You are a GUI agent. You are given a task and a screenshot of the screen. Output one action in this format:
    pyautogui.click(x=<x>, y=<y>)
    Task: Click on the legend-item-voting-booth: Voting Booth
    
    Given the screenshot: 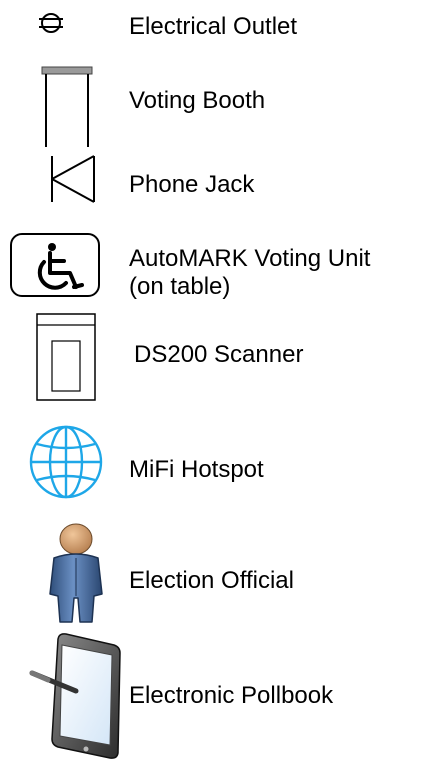 What is the action you would take?
    pyautogui.click(x=223, y=103)
    